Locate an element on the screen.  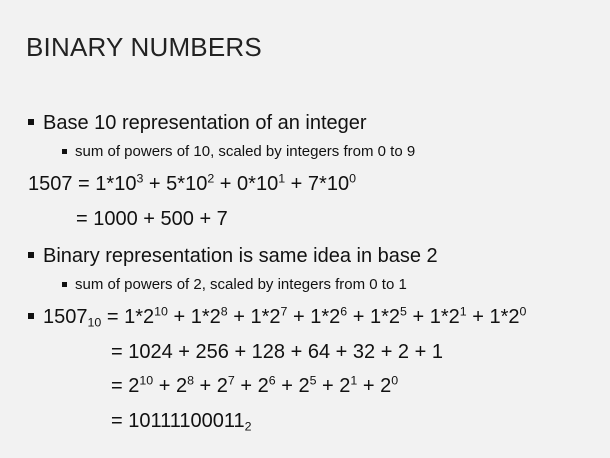
power-term: 7*100 is located at coordinates (331, 183).